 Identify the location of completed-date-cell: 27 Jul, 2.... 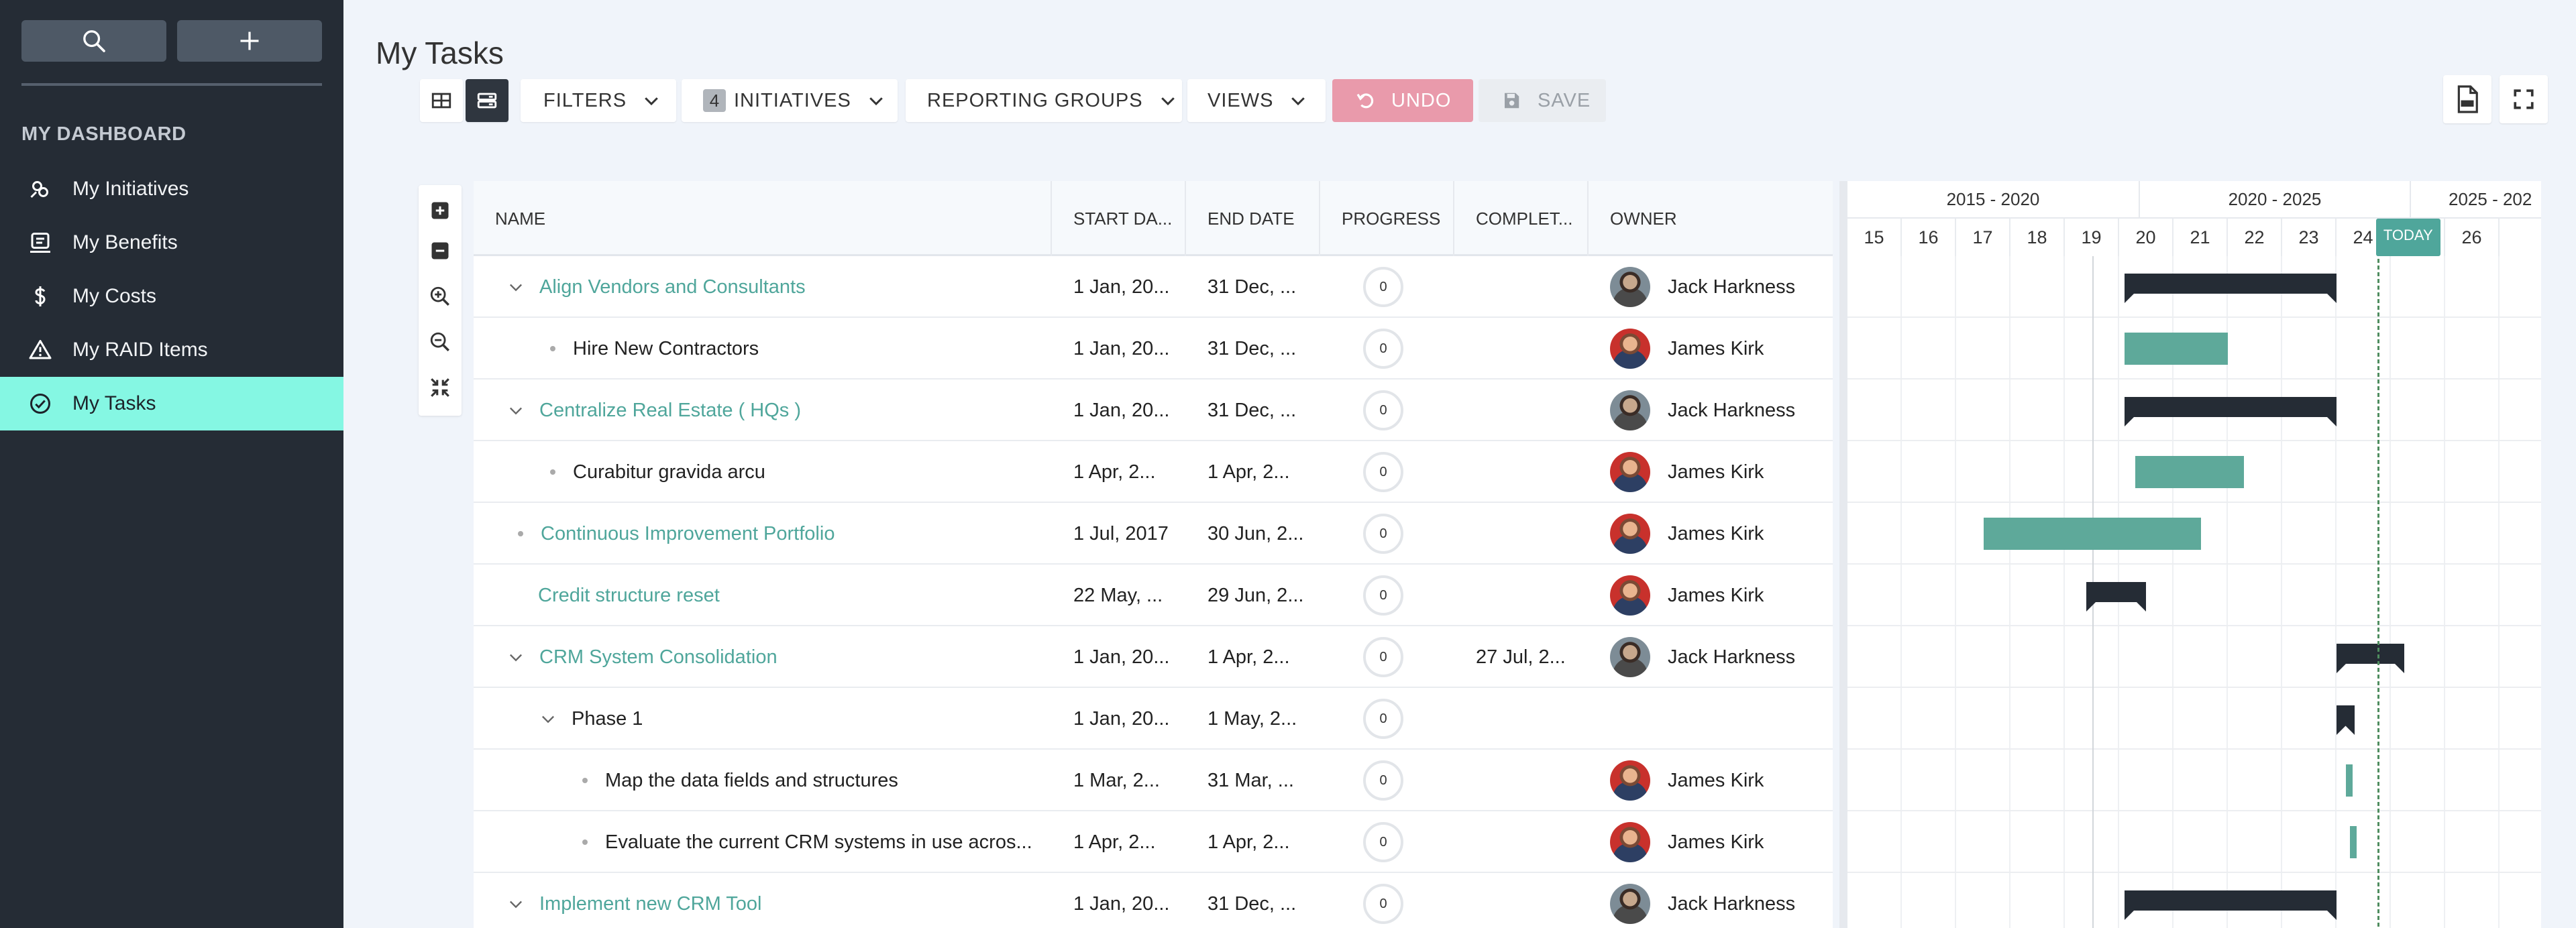
(1521, 657).